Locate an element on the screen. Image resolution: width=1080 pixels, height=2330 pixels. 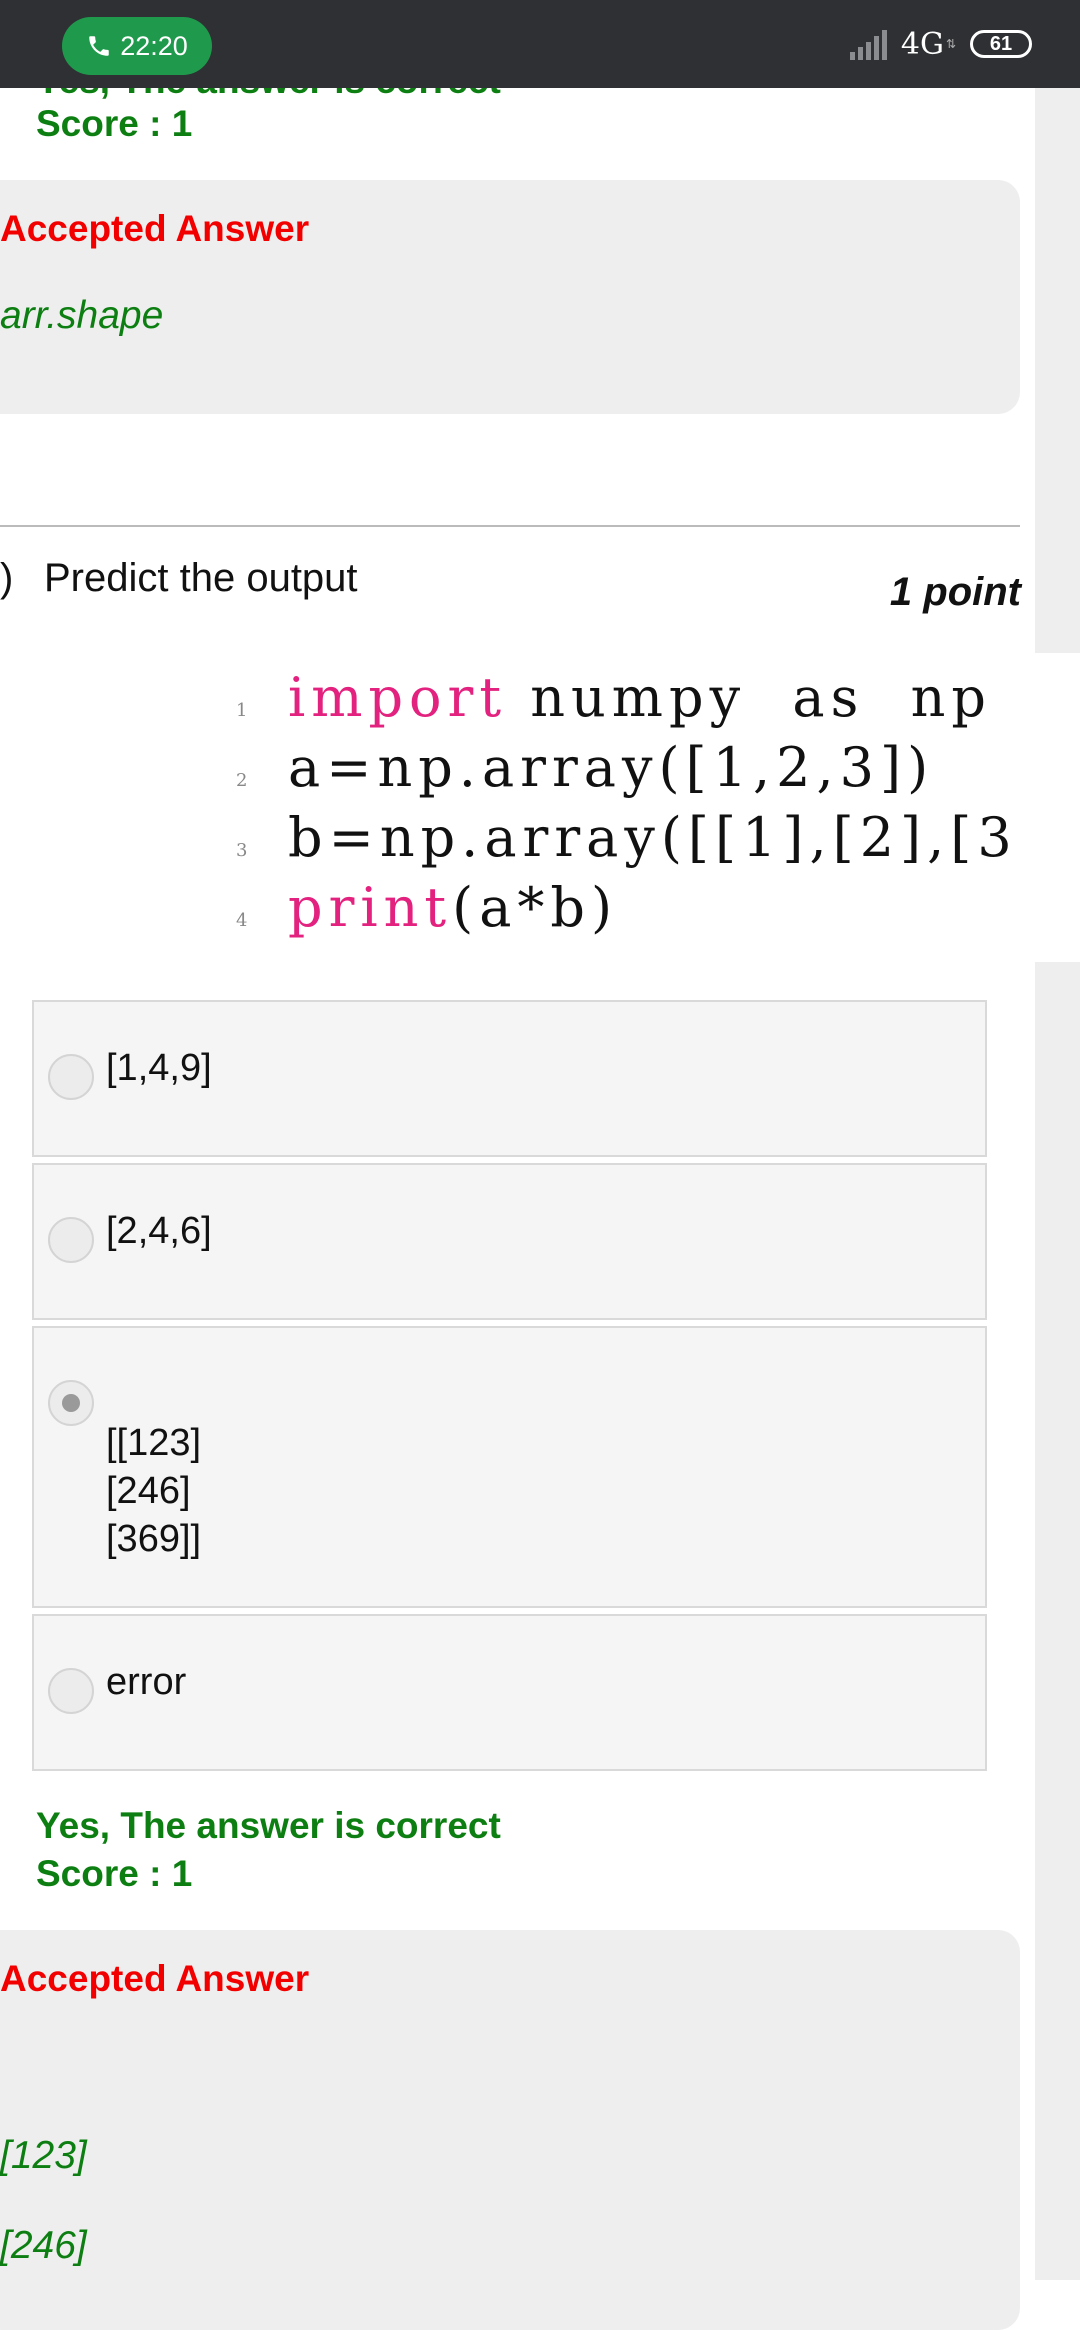
accepted-answer-line: [123] is located at coordinates (43, 2155).